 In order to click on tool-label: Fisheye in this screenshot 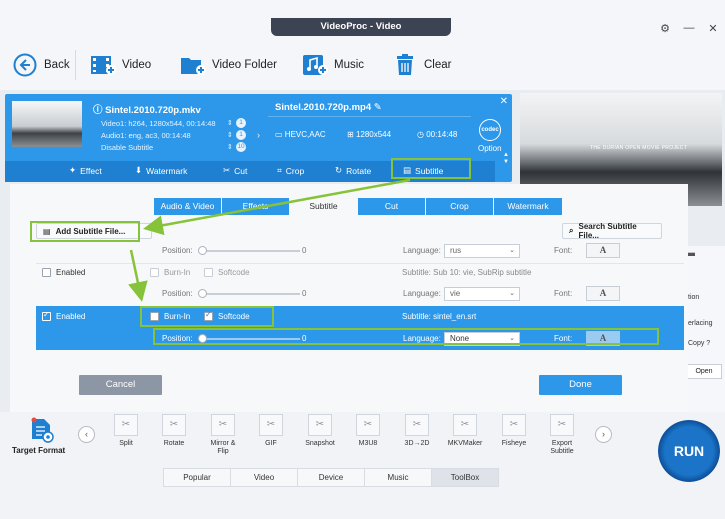, I will do `click(514, 443)`.